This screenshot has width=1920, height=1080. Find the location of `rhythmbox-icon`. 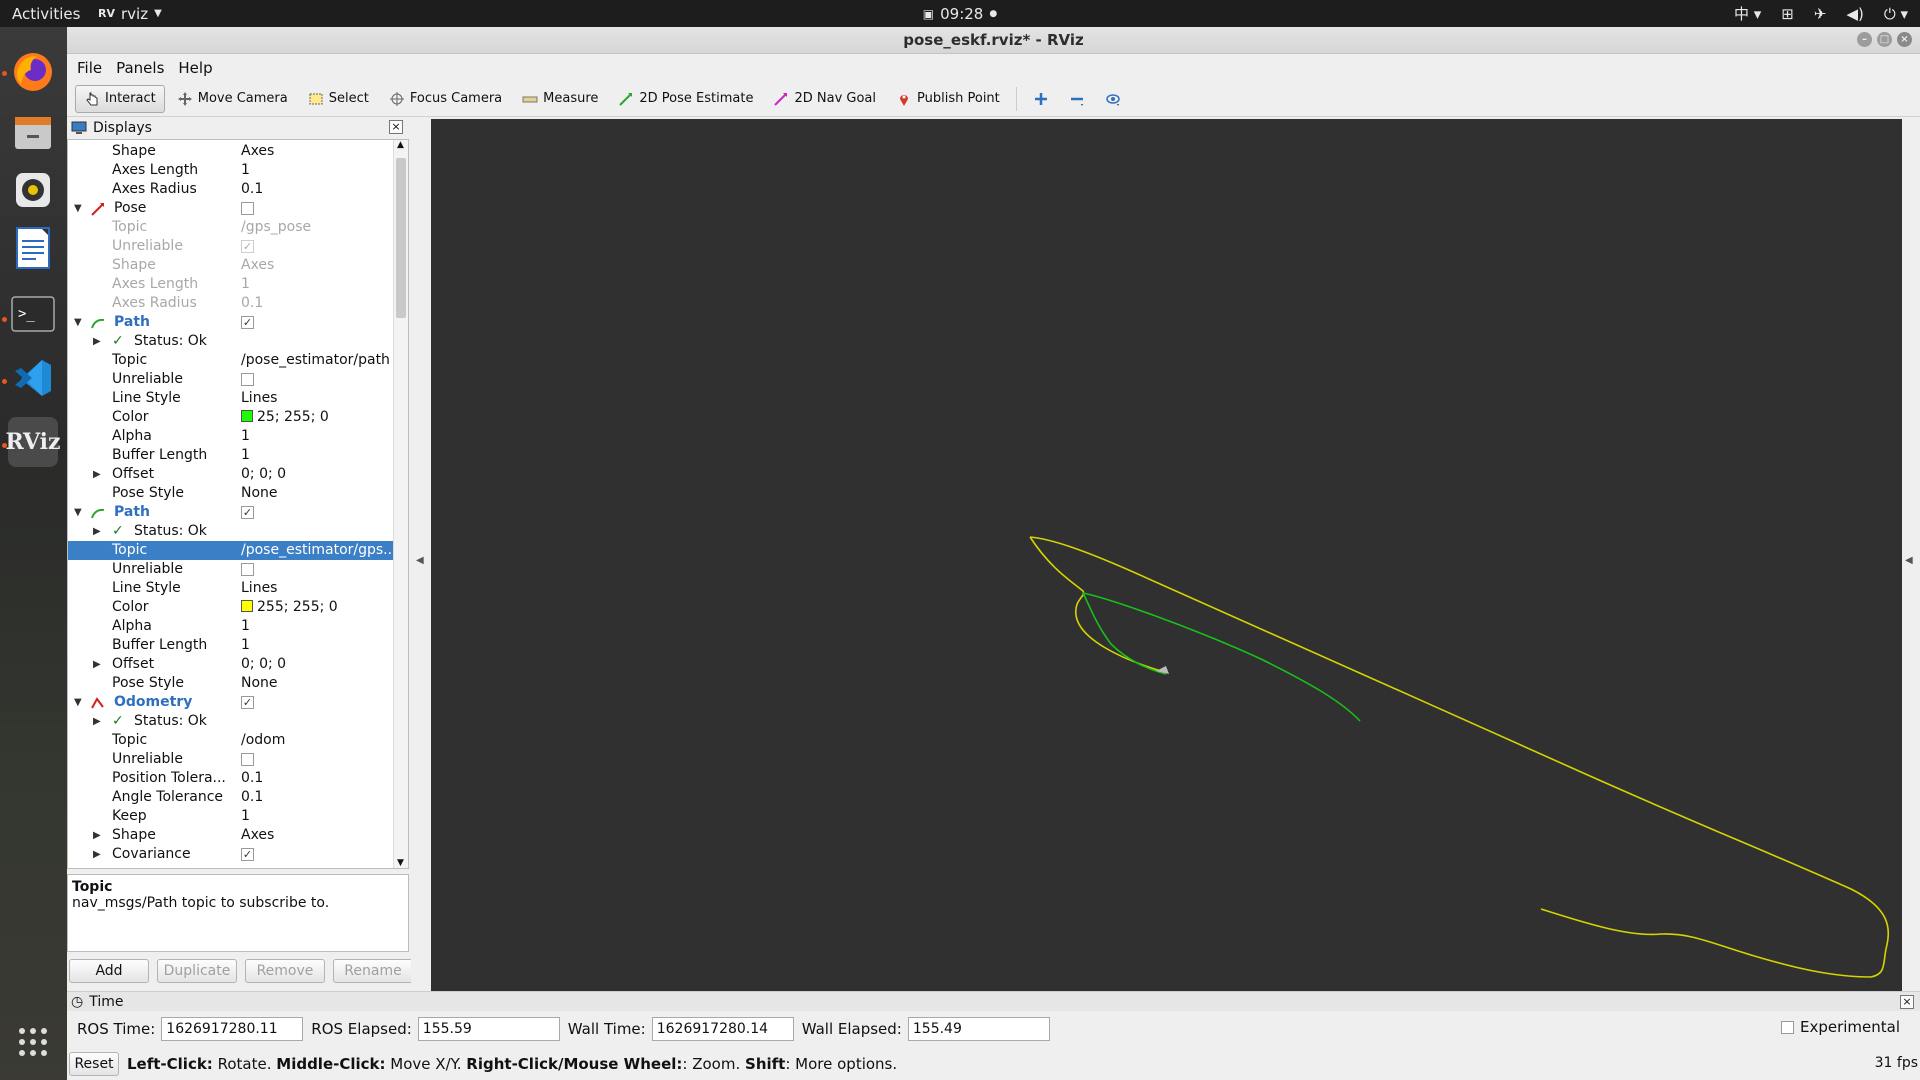

rhythmbox-icon is located at coordinates (33, 190).